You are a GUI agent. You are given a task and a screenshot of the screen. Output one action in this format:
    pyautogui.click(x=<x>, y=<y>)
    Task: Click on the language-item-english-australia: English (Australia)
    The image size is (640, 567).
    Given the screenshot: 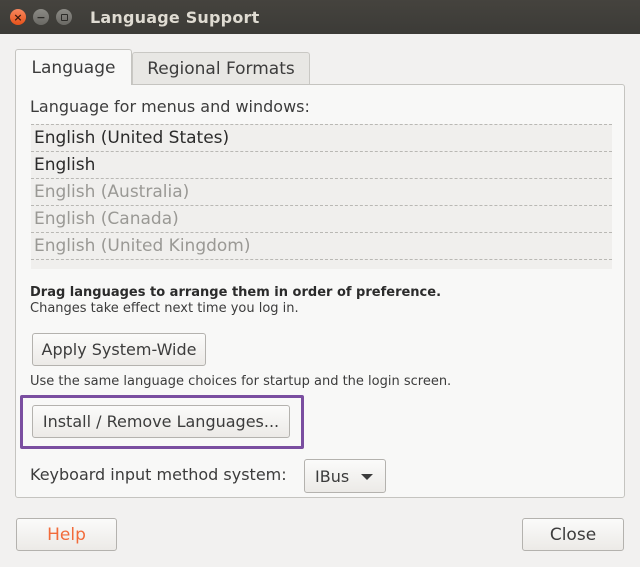 What is the action you would take?
    pyautogui.click(x=321, y=192)
    